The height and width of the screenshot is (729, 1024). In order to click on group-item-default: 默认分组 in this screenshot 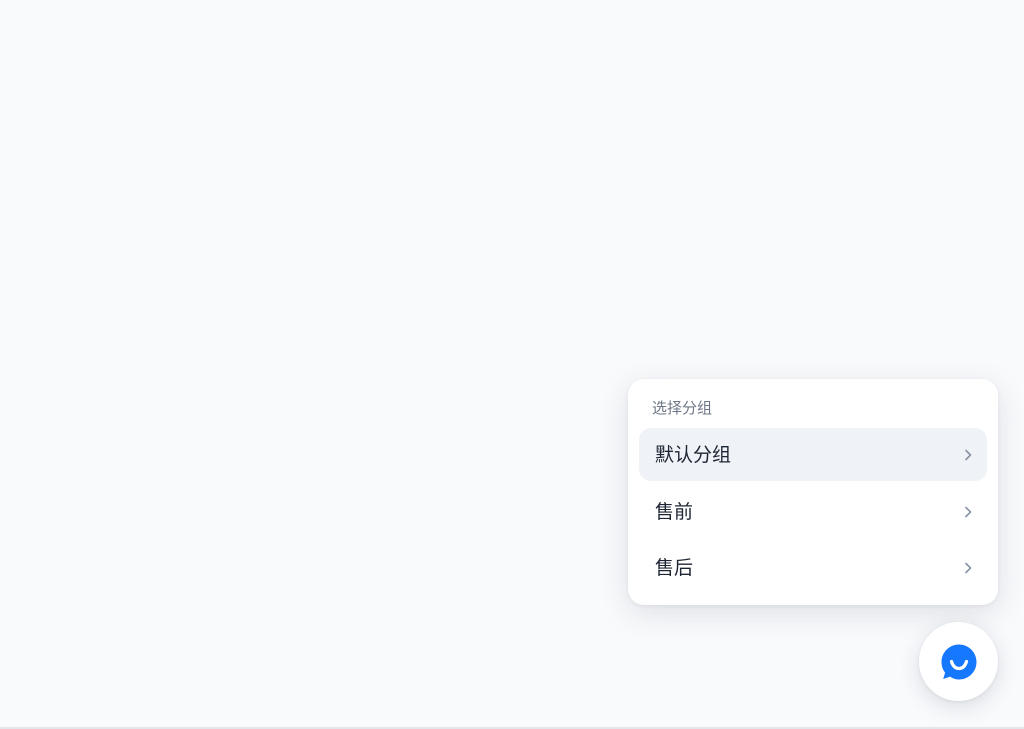, I will do `click(813, 454)`.